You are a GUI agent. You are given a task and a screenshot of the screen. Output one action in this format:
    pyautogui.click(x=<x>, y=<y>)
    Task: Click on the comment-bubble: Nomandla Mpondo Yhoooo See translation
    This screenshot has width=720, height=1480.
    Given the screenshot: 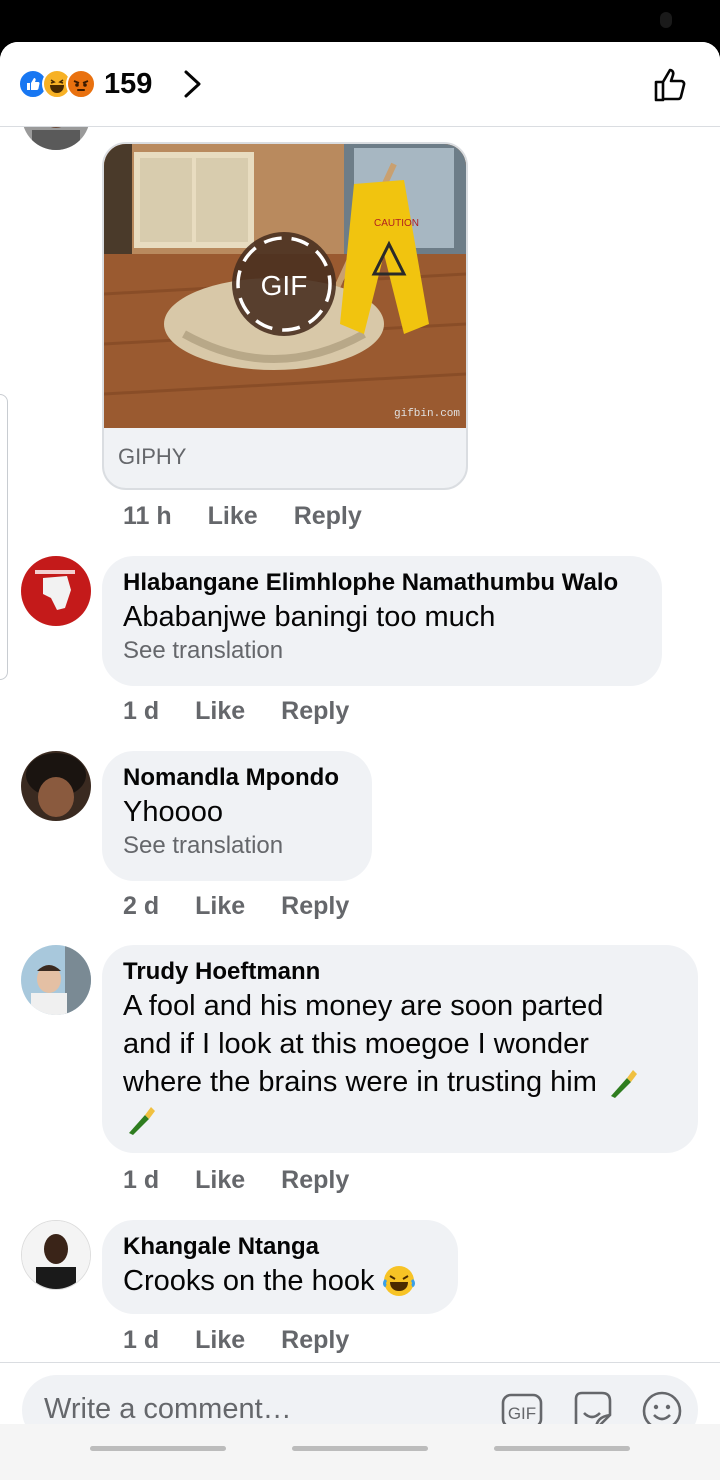 What is the action you would take?
    pyautogui.click(x=237, y=816)
    